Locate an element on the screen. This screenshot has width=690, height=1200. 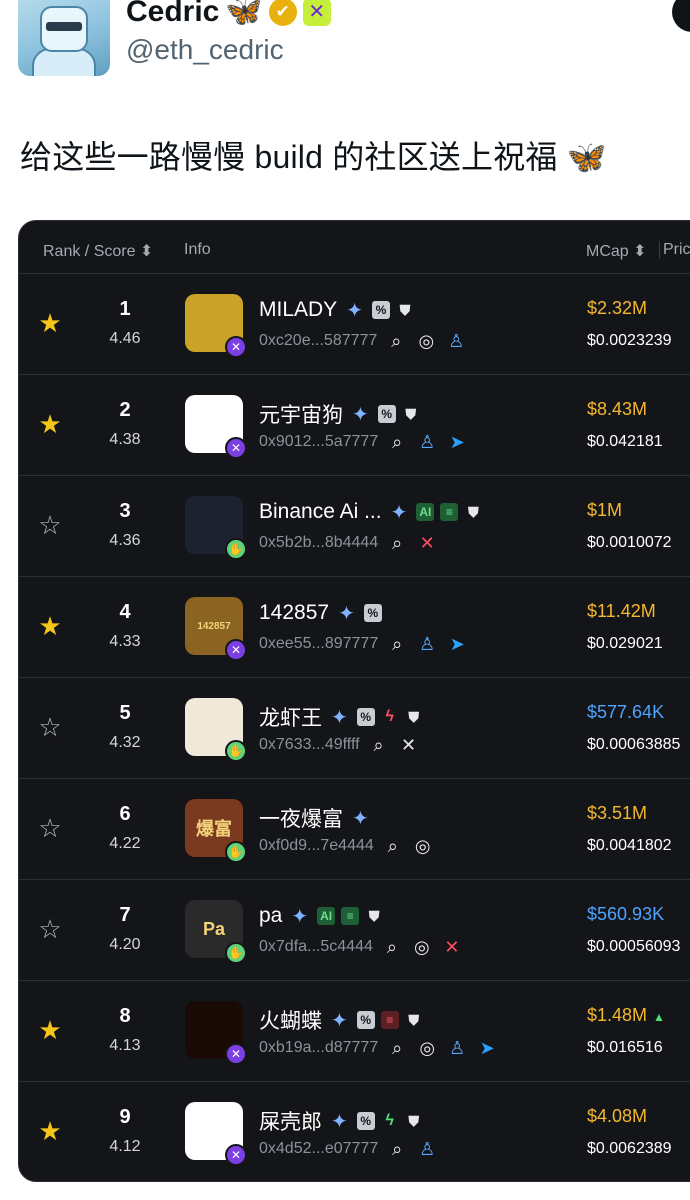
price-column-header: Pric is located at coordinates (674, 250).